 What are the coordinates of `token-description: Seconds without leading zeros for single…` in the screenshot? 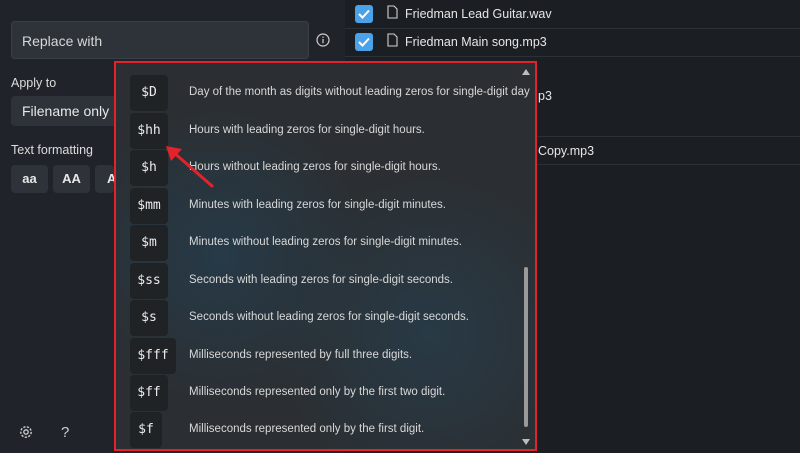 It's located at (329, 317).